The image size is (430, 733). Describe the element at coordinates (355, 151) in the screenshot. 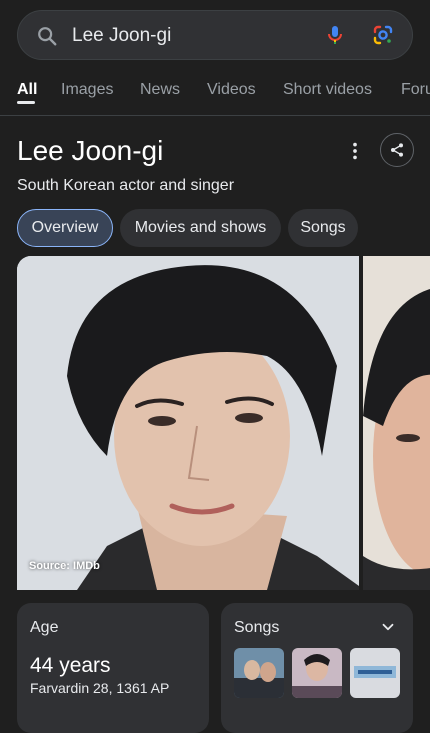

I see `more-vert-icon` at that location.